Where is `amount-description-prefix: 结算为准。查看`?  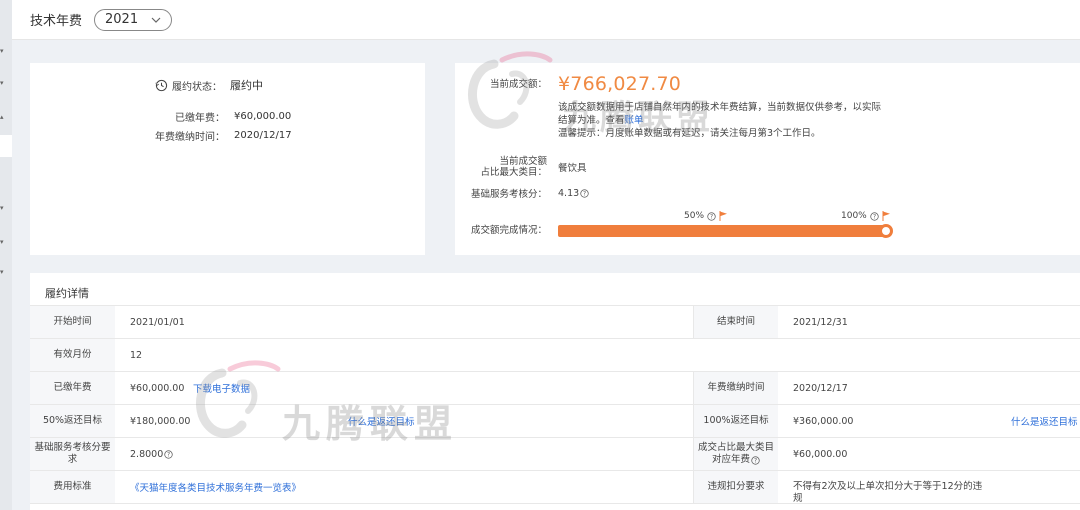 amount-description-prefix: 结算为准。查看 is located at coordinates (591, 120).